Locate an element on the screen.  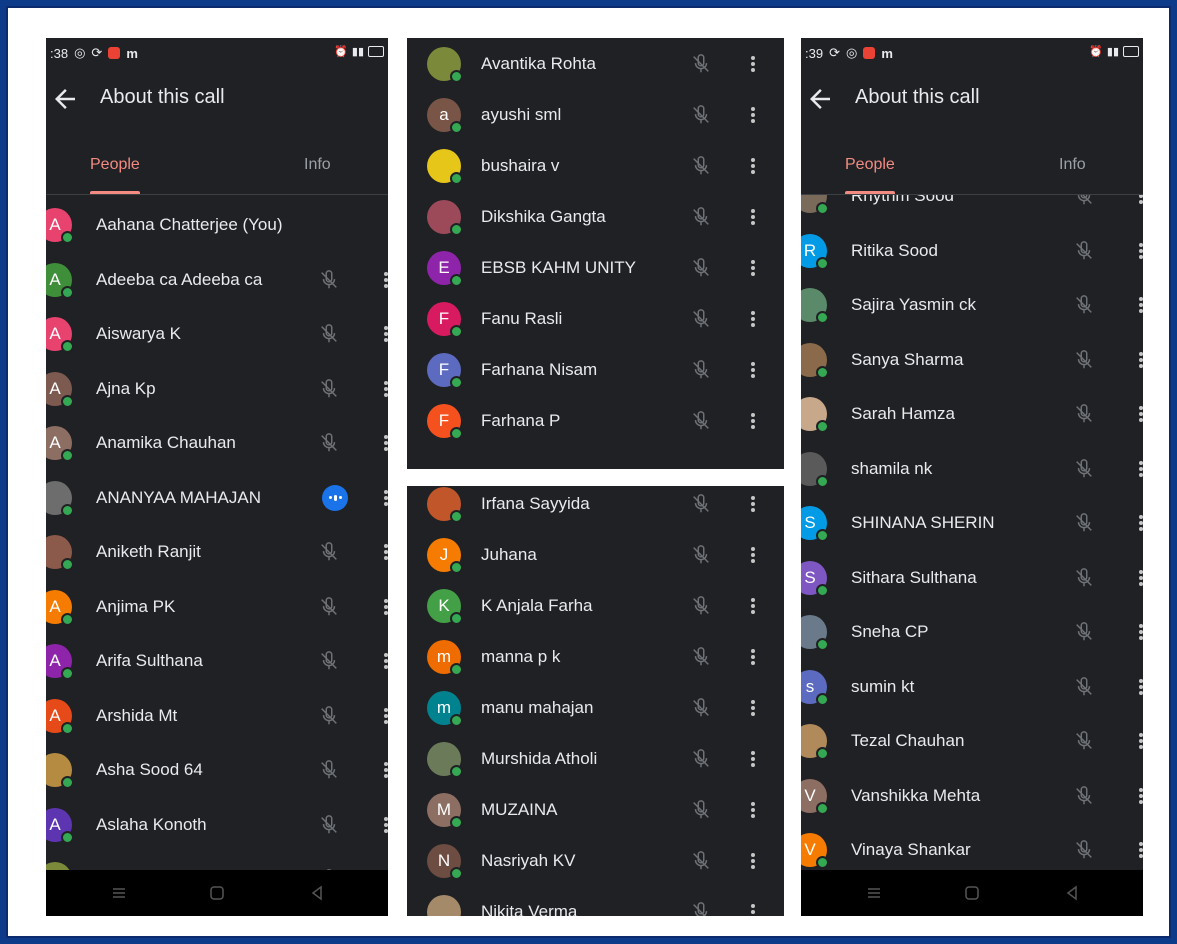
participant-row: M MUZAINA is located at coordinates (595, 809).